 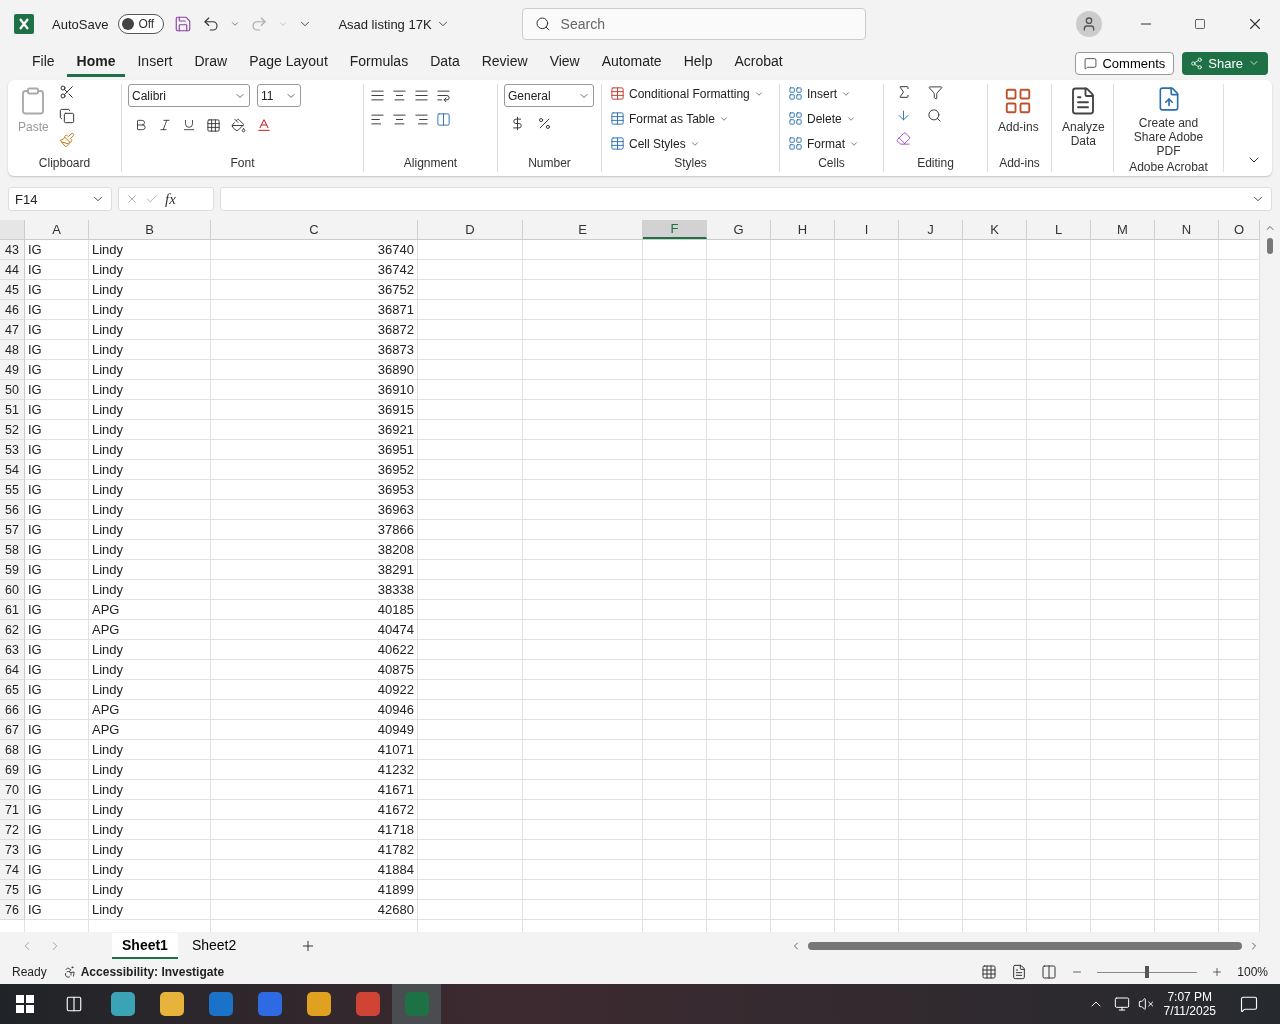 I want to click on merge-icon, so click(x=443, y=119).